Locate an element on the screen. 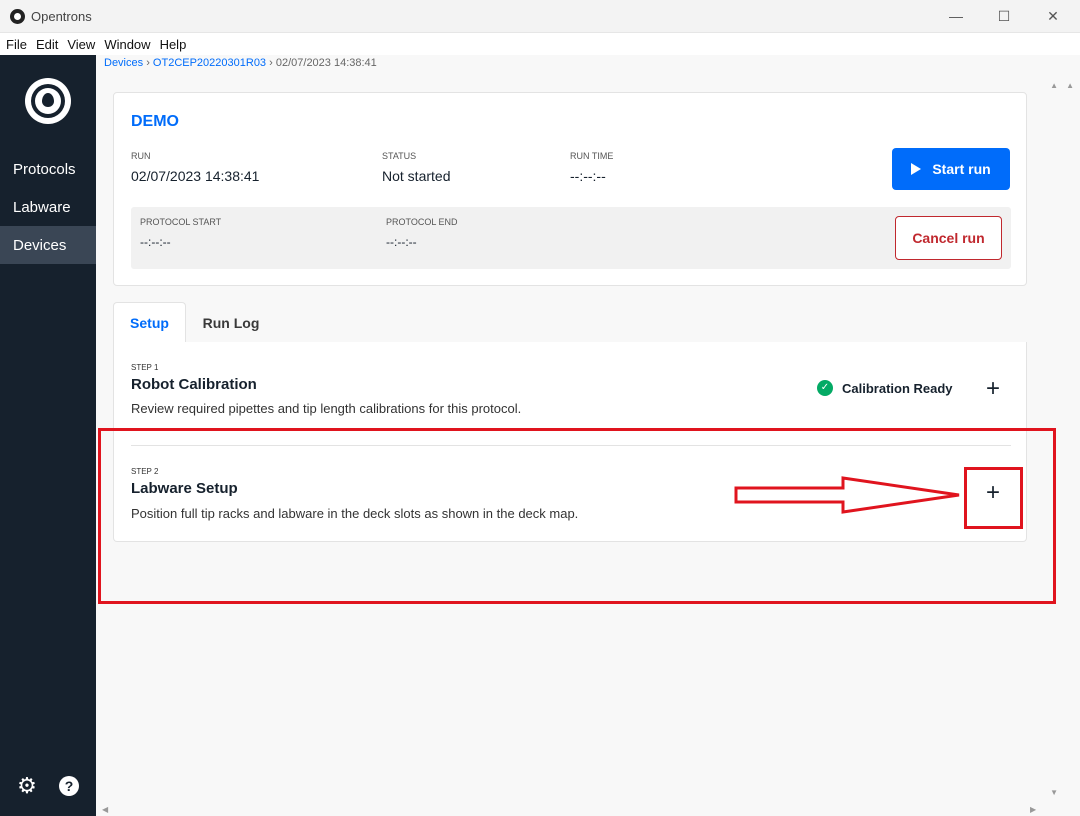 The image size is (1080, 816). start-run-button: Start run is located at coordinates (951, 169).